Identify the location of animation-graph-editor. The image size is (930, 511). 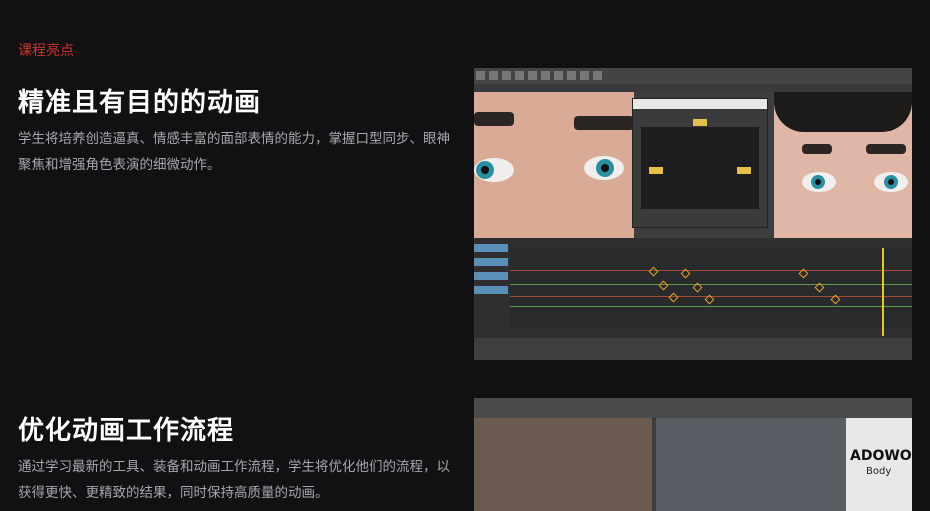
(693, 299).